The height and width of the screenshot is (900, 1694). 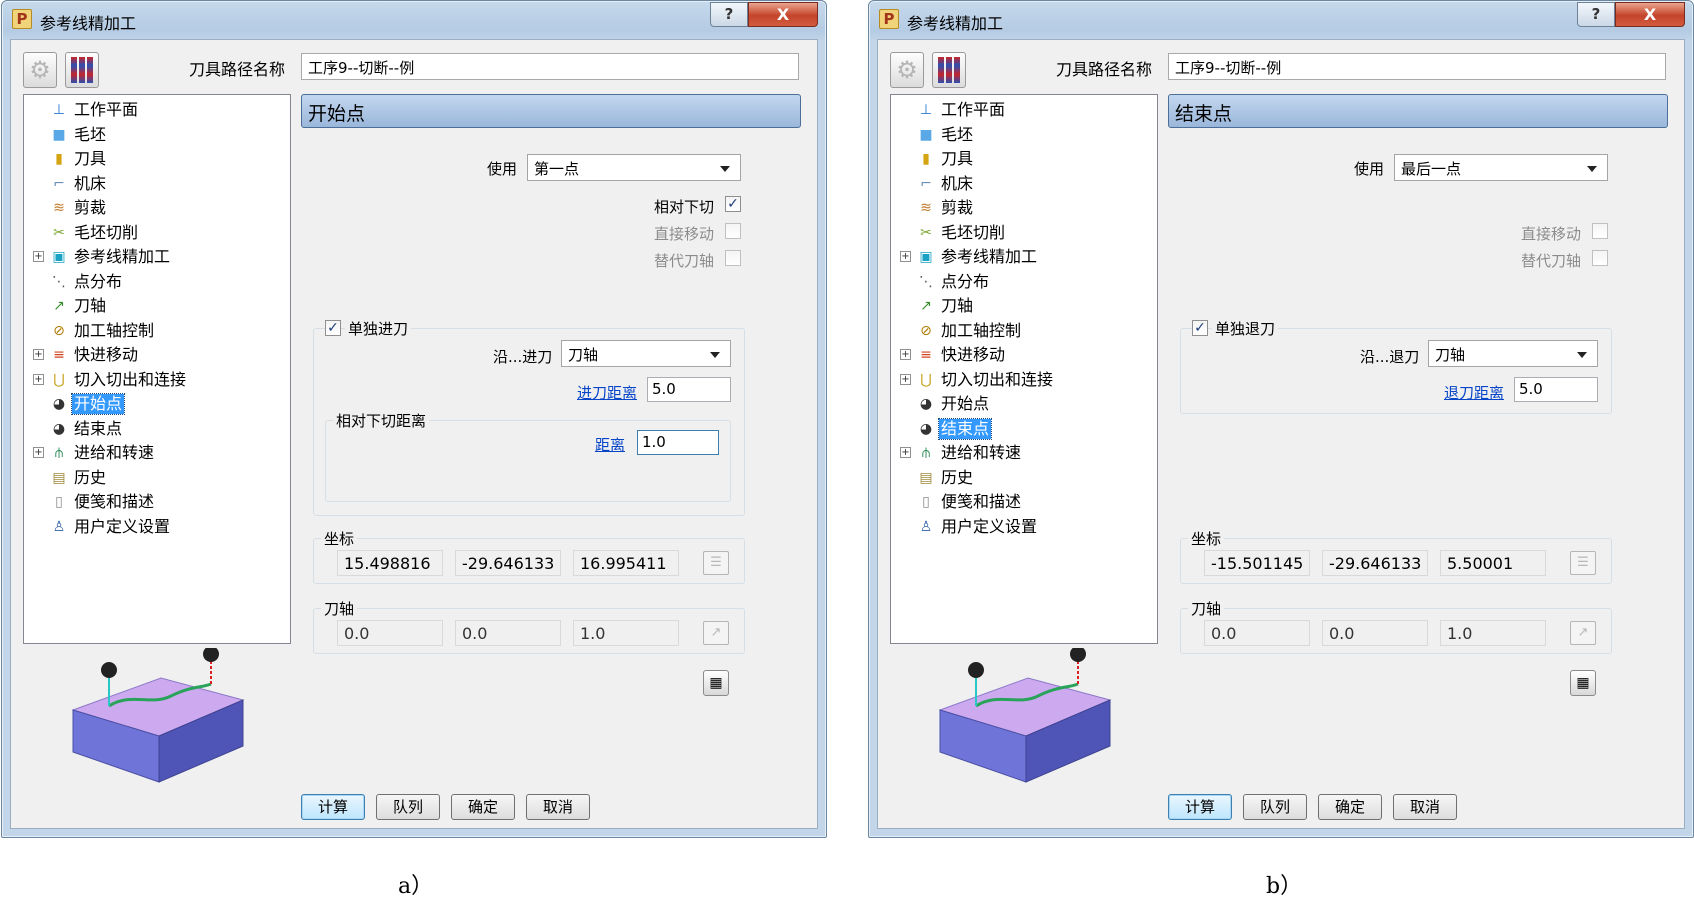 What do you see at coordinates (926, 502) in the screenshot?
I see `notes-icon: ▯` at bounding box center [926, 502].